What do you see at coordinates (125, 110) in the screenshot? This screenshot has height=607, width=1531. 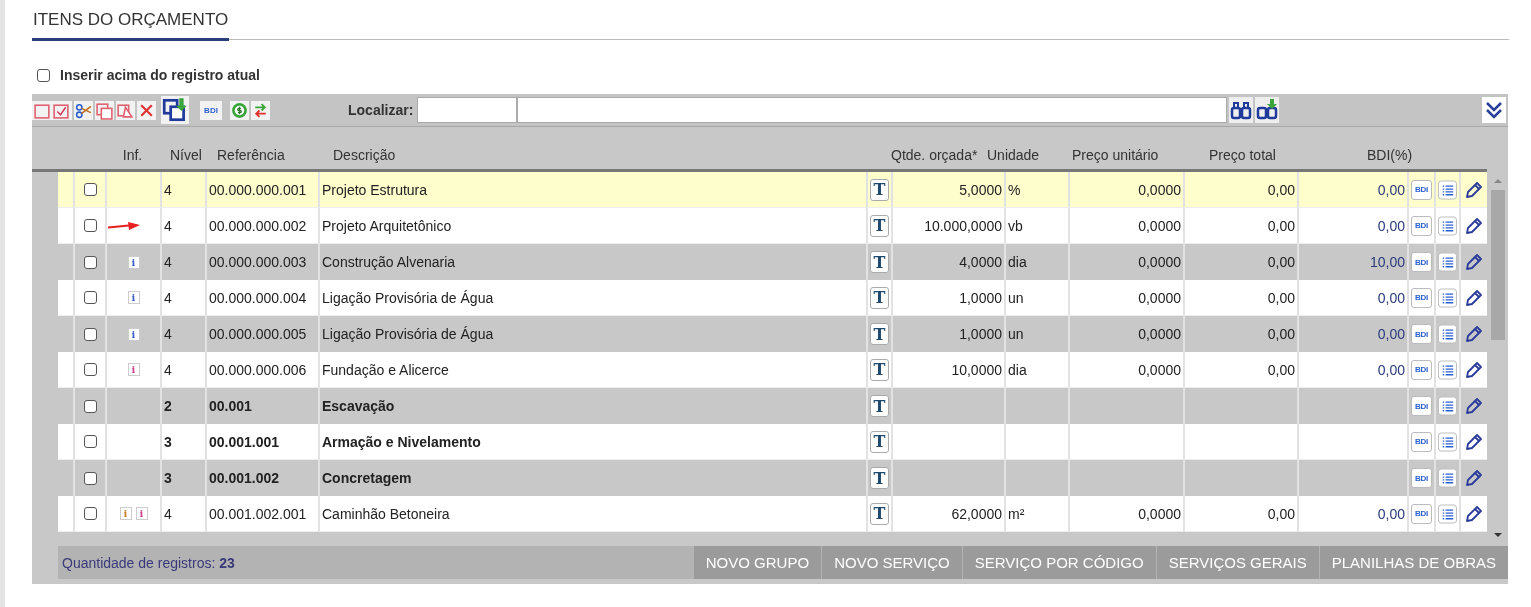 I see `paste-icon` at bounding box center [125, 110].